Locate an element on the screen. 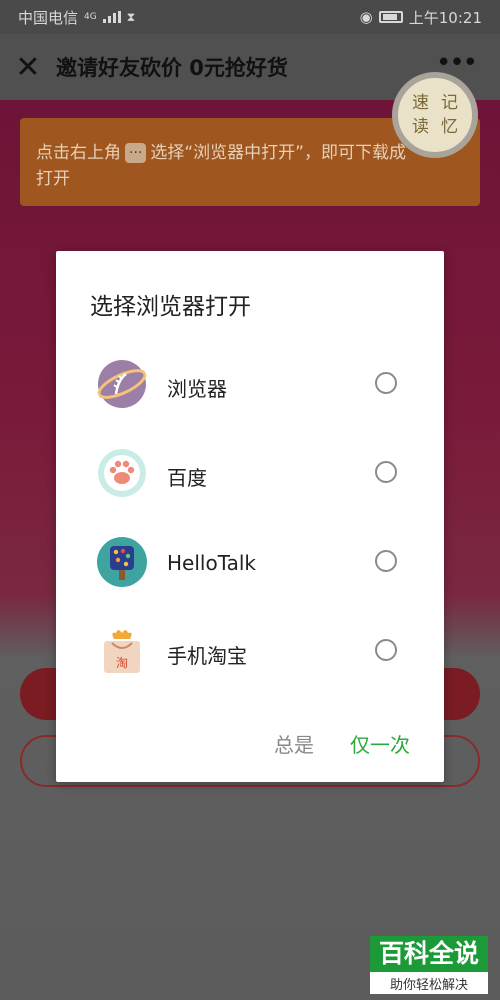 This screenshot has height=1000, width=500. watermark-title: 百科全说 is located at coordinates (429, 954).